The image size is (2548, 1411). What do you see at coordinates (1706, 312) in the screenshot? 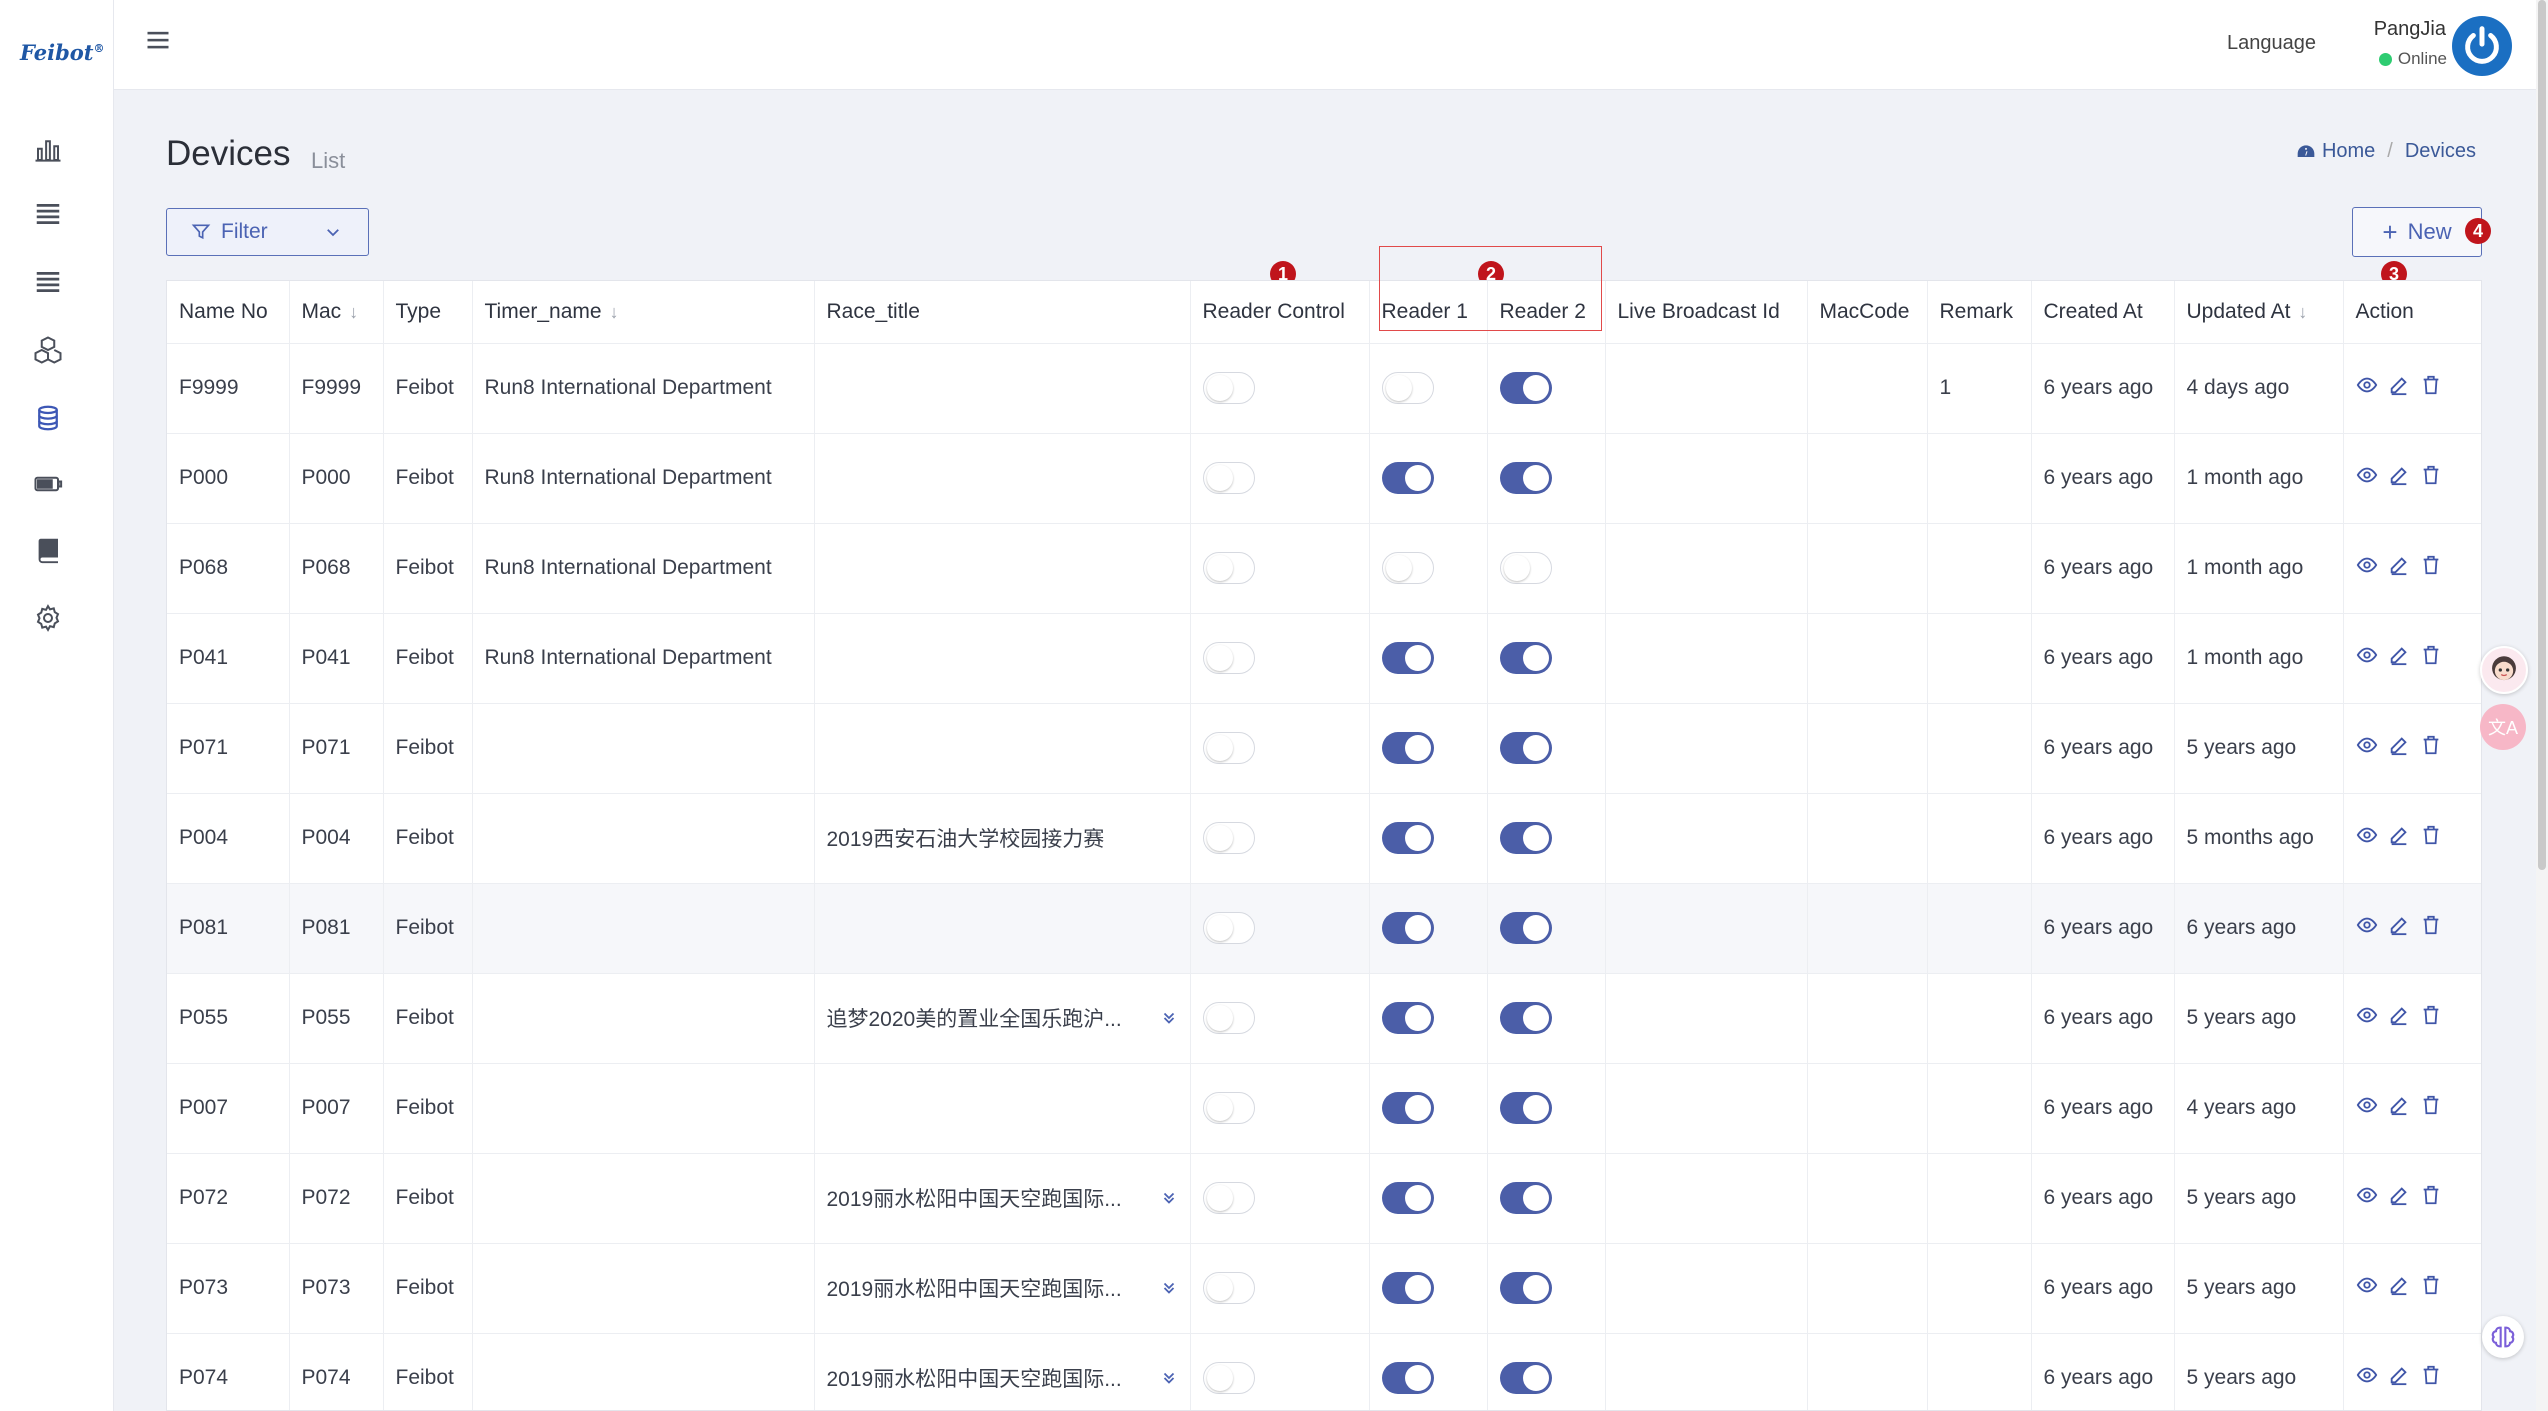
I see `column-header: Live Broadcast Id` at bounding box center [1706, 312].